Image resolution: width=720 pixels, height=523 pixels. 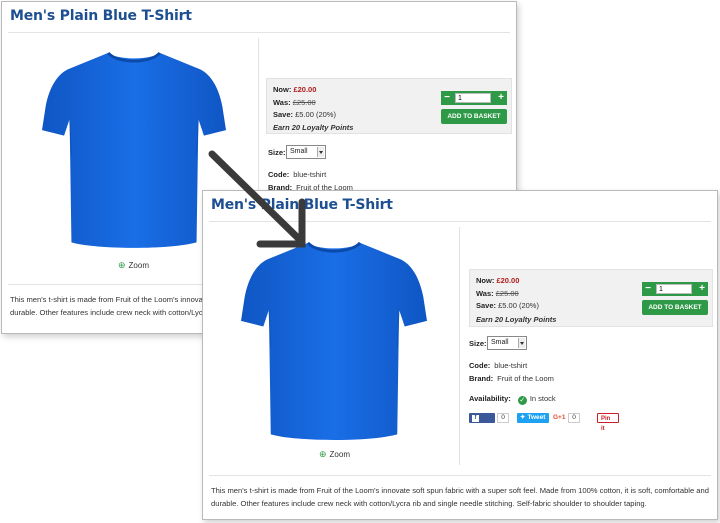 What do you see at coordinates (507, 343) in the screenshot?
I see `size-select: Small` at bounding box center [507, 343].